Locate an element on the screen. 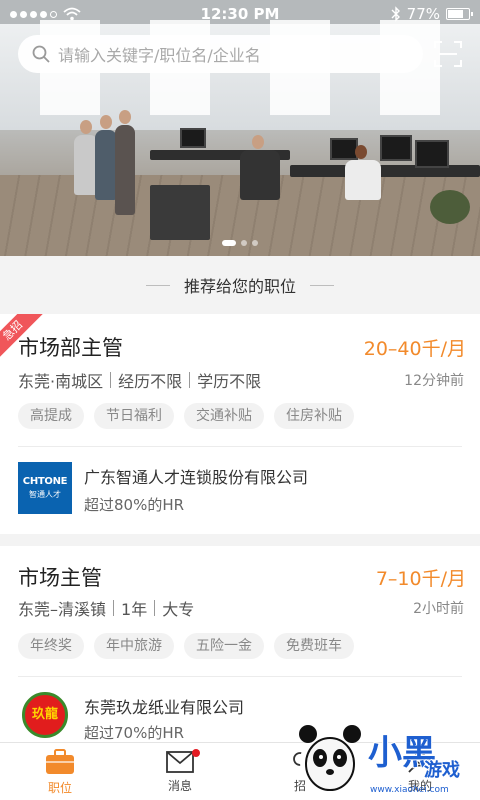  job-salary: 20–40千/月 is located at coordinates (414, 349).